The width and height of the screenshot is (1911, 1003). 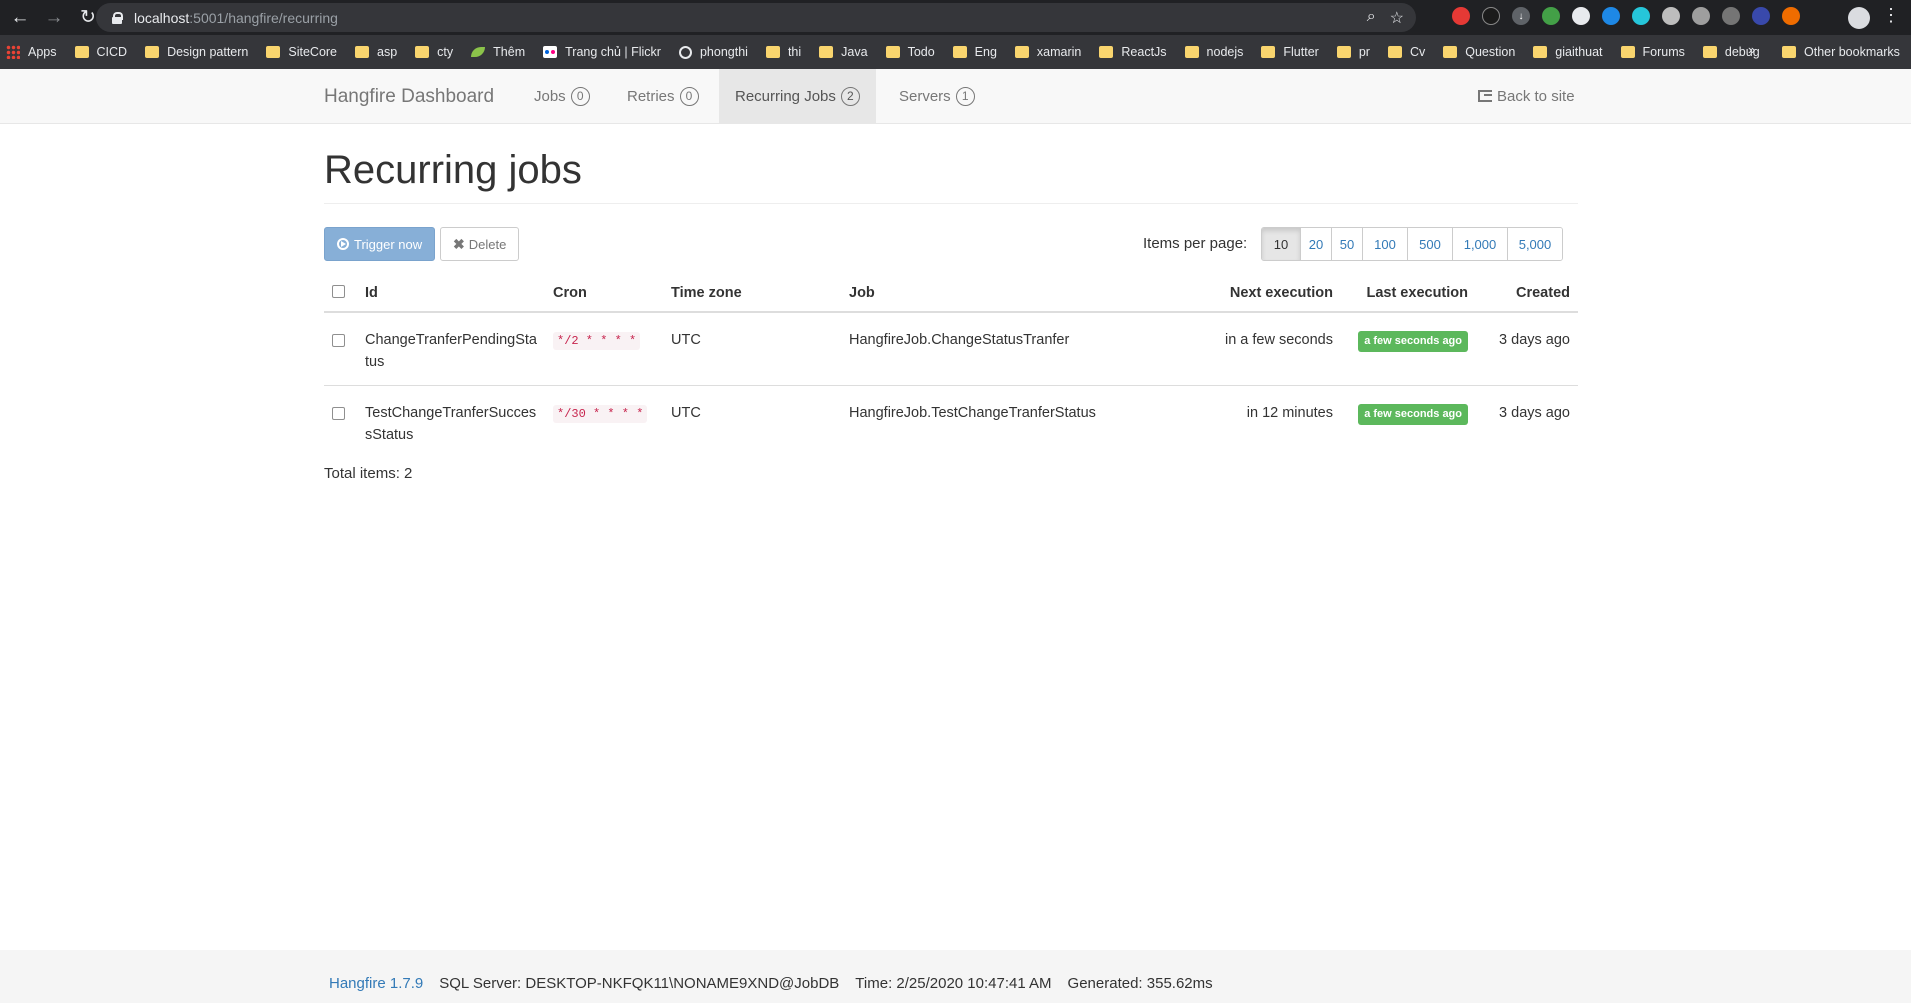 I want to click on select-all-checkbox, so click(x=338, y=291).